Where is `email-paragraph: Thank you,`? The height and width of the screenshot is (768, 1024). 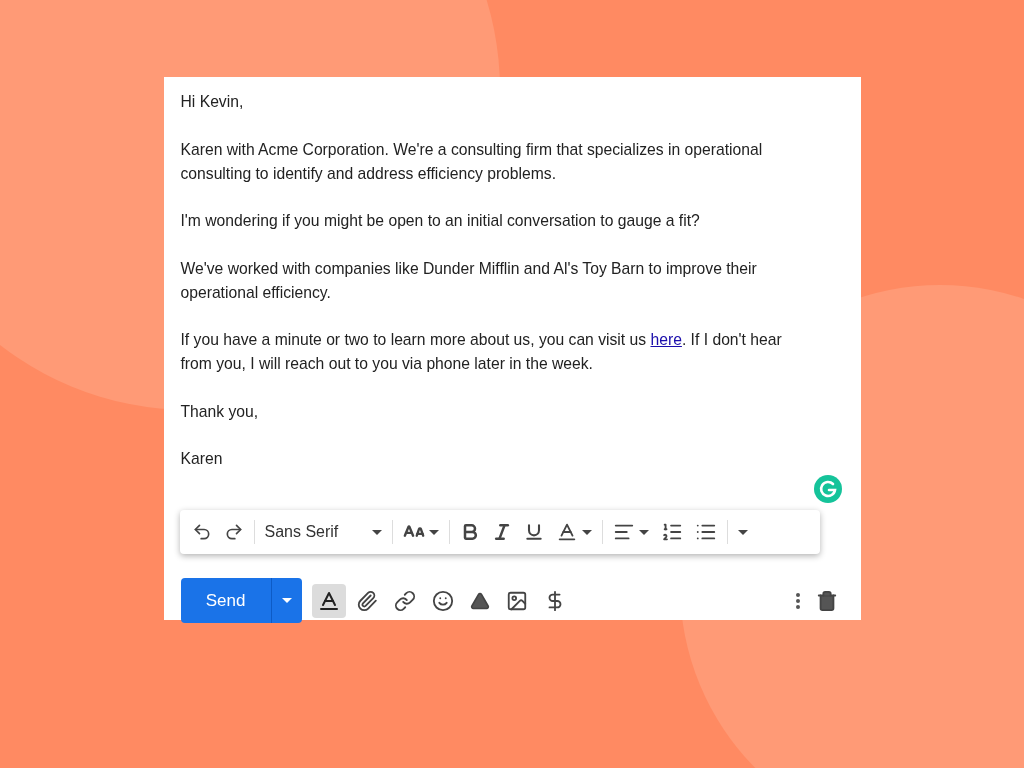
email-paragraph: Thank you, is located at coordinates (220, 411).